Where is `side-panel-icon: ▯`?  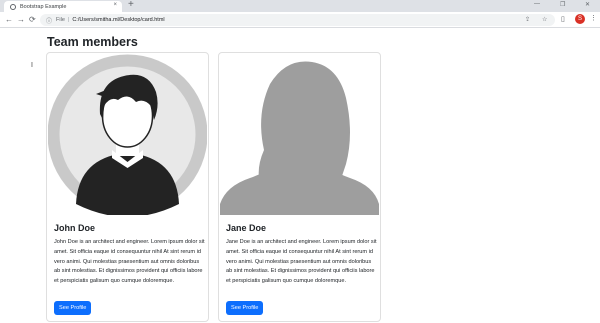 side-panel-icon: ▯ is located at coordinates (563, 20).